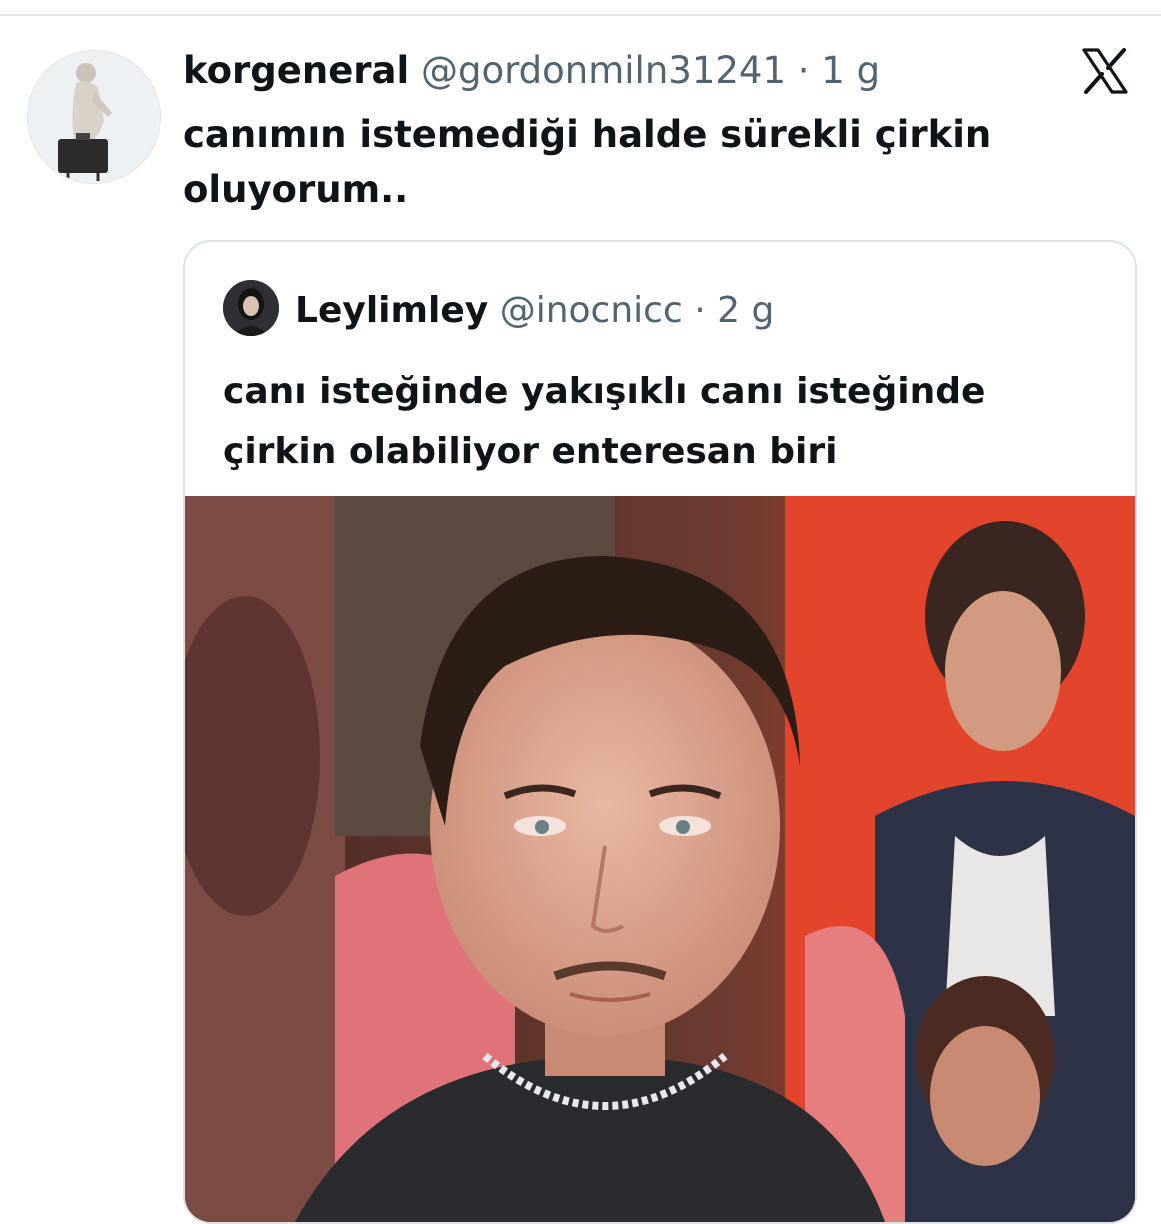  I want to click on author-name: korgeneral, so click(296, 70).